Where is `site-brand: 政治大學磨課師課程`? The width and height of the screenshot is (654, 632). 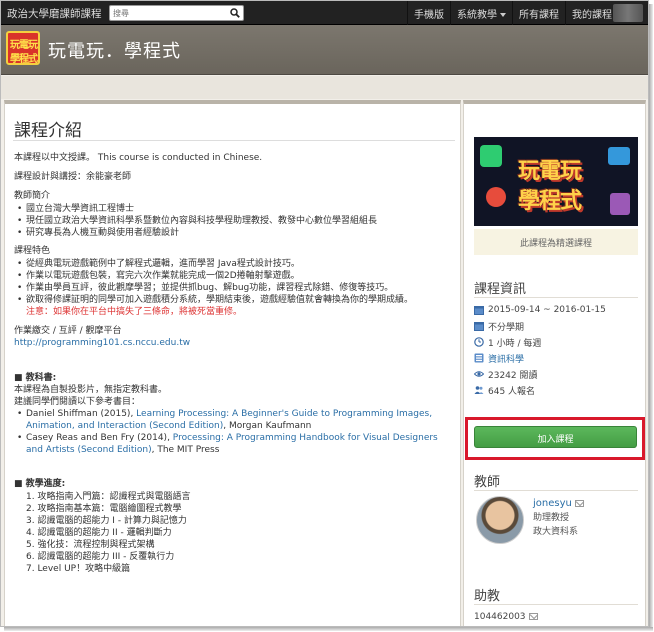
site-brand: 政治大學磨課師課程 is located at coordinates (54, 13).